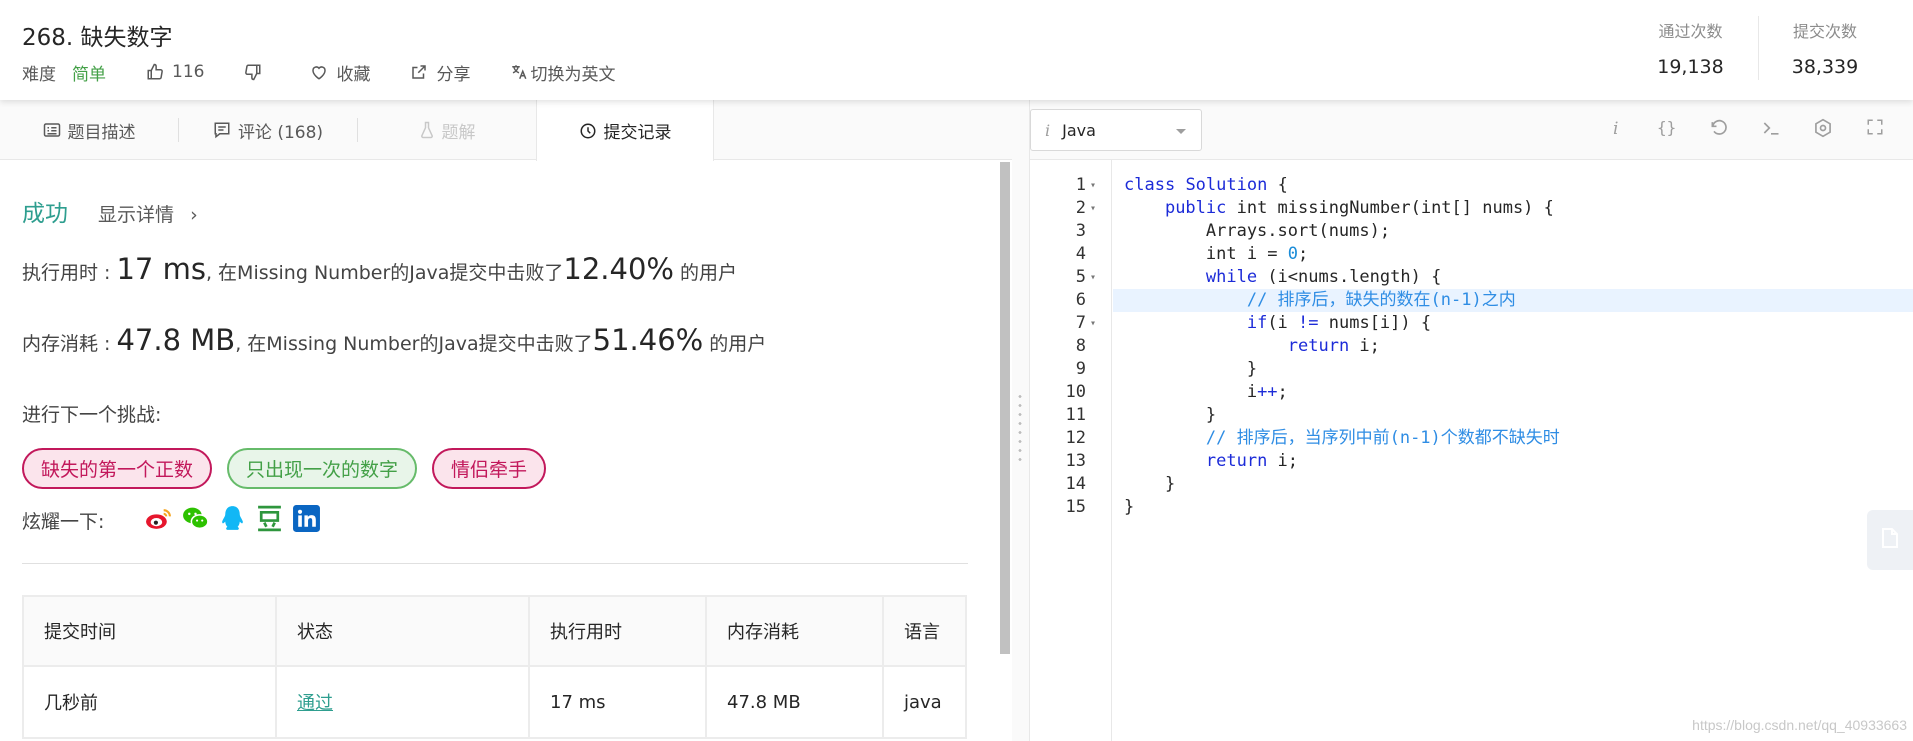  I want to click on result-row: 成功 显示详情 ›, so click(110, 211).